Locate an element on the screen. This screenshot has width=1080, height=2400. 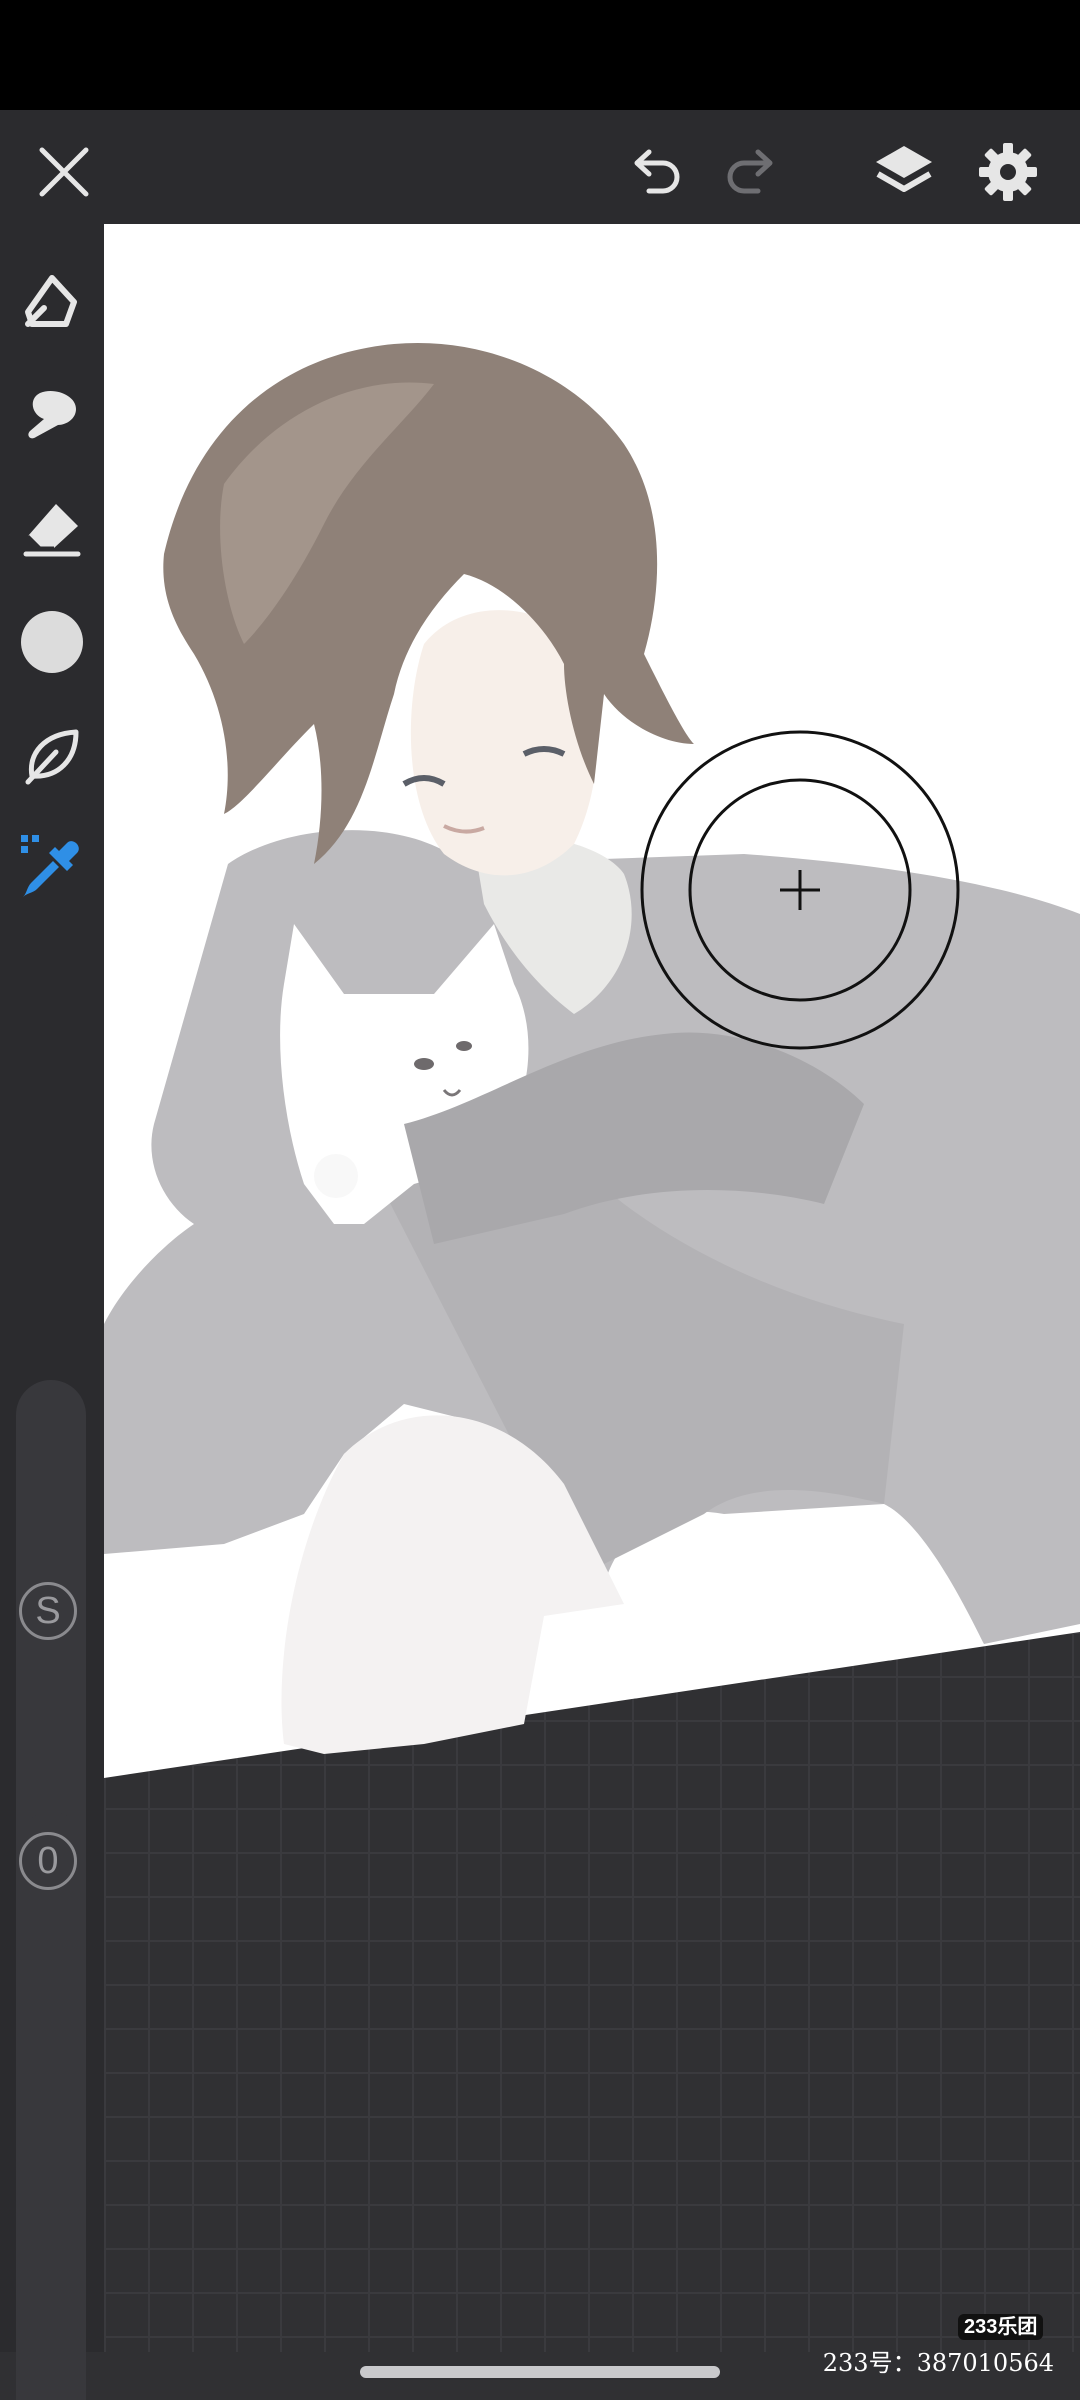
watermark-logo: 233乐团 is located at coordinates (1001, 2327).